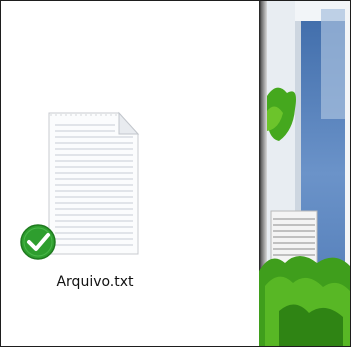  Describe the element at coordinates (80, 185) in the screenshot. I see `text-file-icon` at that location.